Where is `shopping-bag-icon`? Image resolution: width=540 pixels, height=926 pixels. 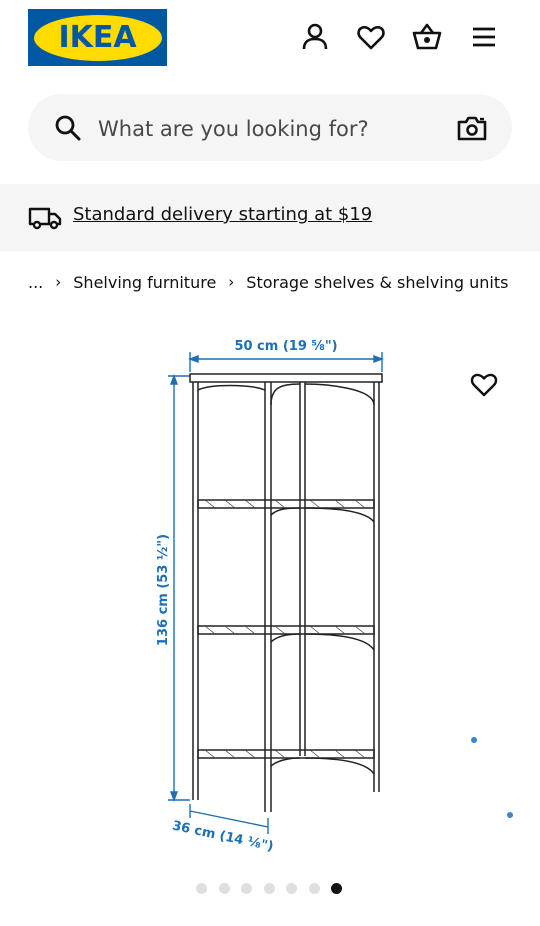
shopping-bag-icon is located at coordinates (427, 37).